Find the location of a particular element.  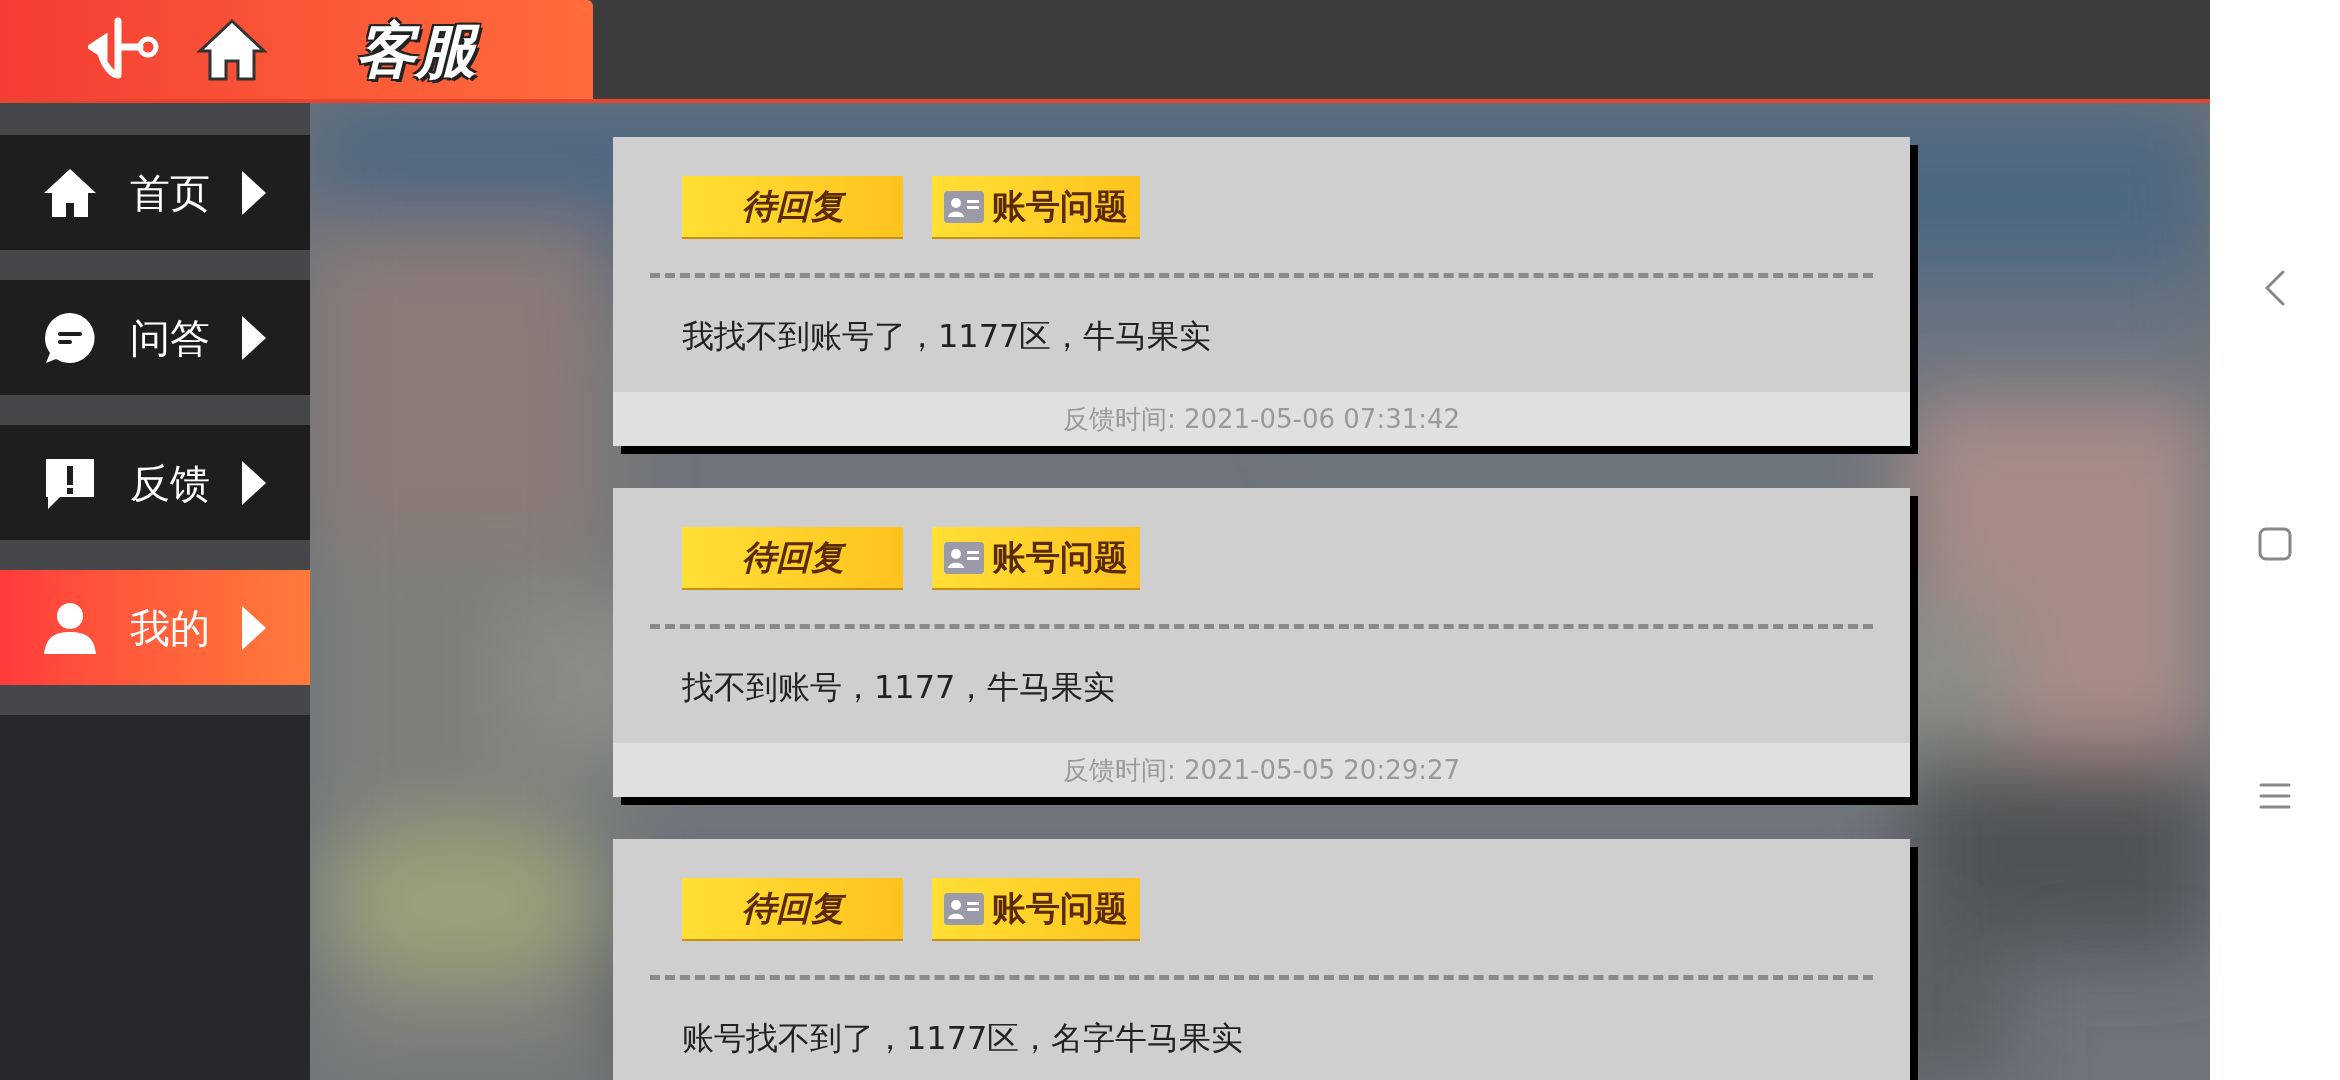

message-text: 找不到账号，1177，牛马果实 is located at coordinates (899, 687).